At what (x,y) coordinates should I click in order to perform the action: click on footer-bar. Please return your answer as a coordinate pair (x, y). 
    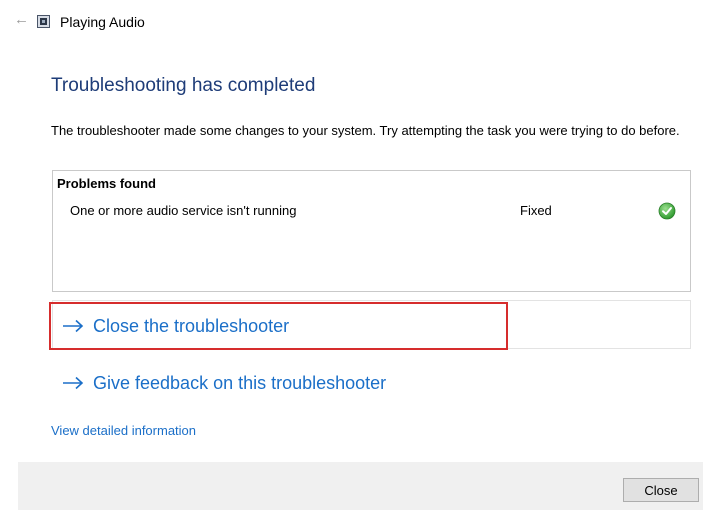
    Looking at the image, I should click on (360, 486).